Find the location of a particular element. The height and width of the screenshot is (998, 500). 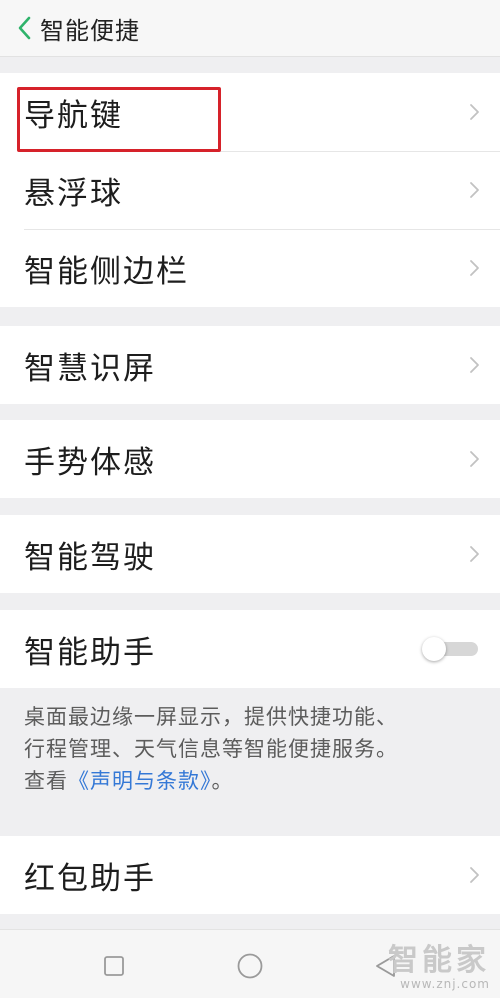

row-label: 智能助手 is located at coordinates (90, 652).